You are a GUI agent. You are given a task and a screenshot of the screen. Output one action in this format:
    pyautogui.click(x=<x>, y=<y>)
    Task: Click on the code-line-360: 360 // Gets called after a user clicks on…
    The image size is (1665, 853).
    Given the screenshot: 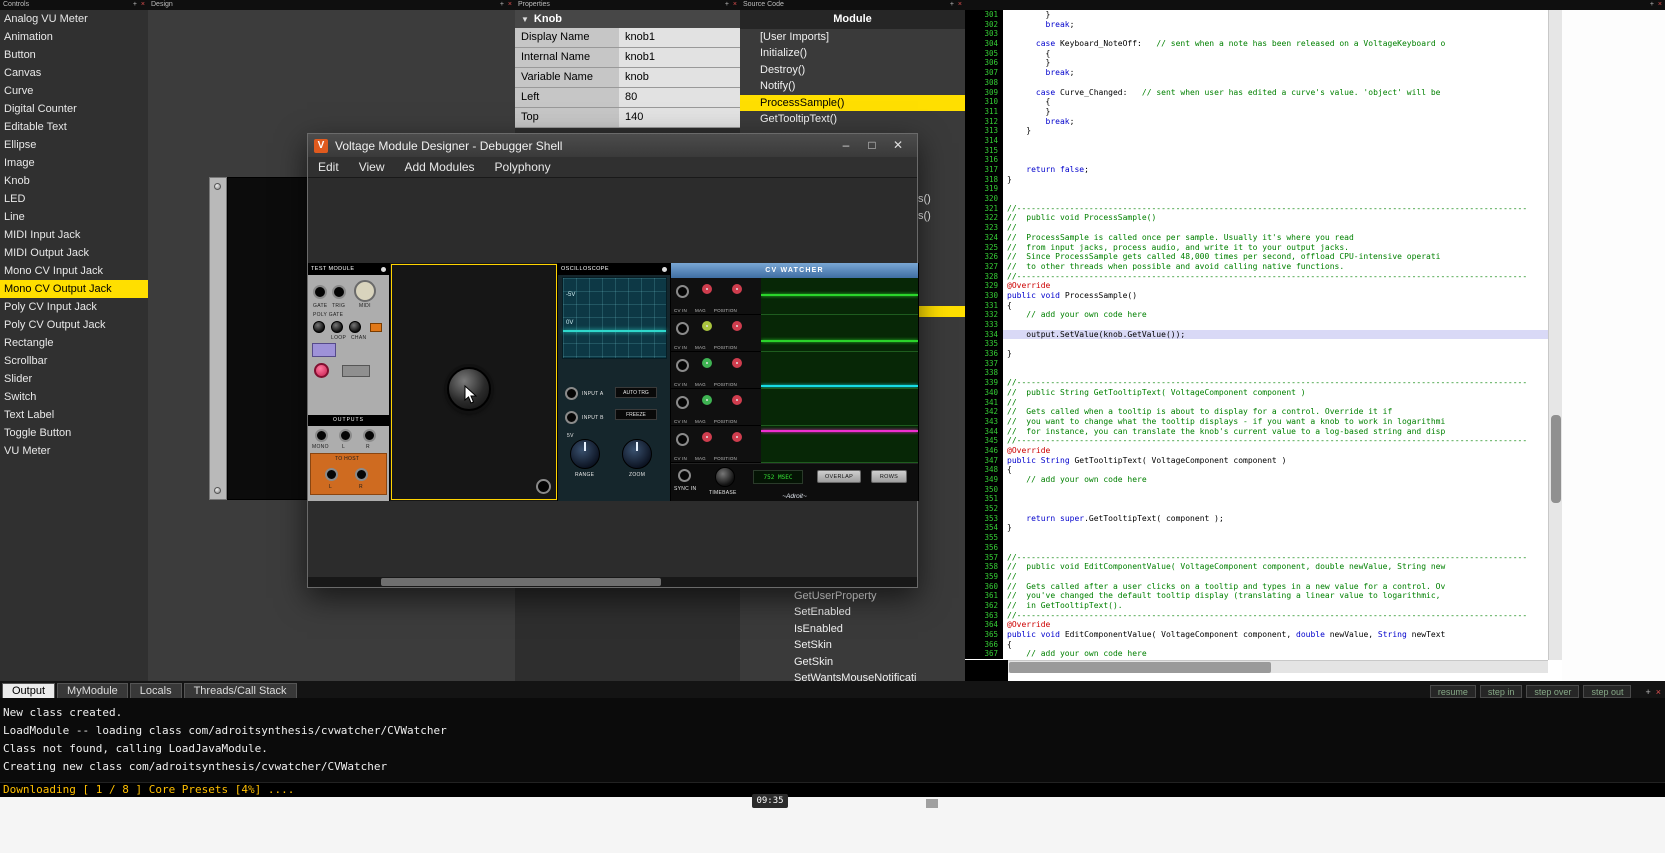 What is the action you would take?
    pyautogui.click(x=1256, y=586)
    